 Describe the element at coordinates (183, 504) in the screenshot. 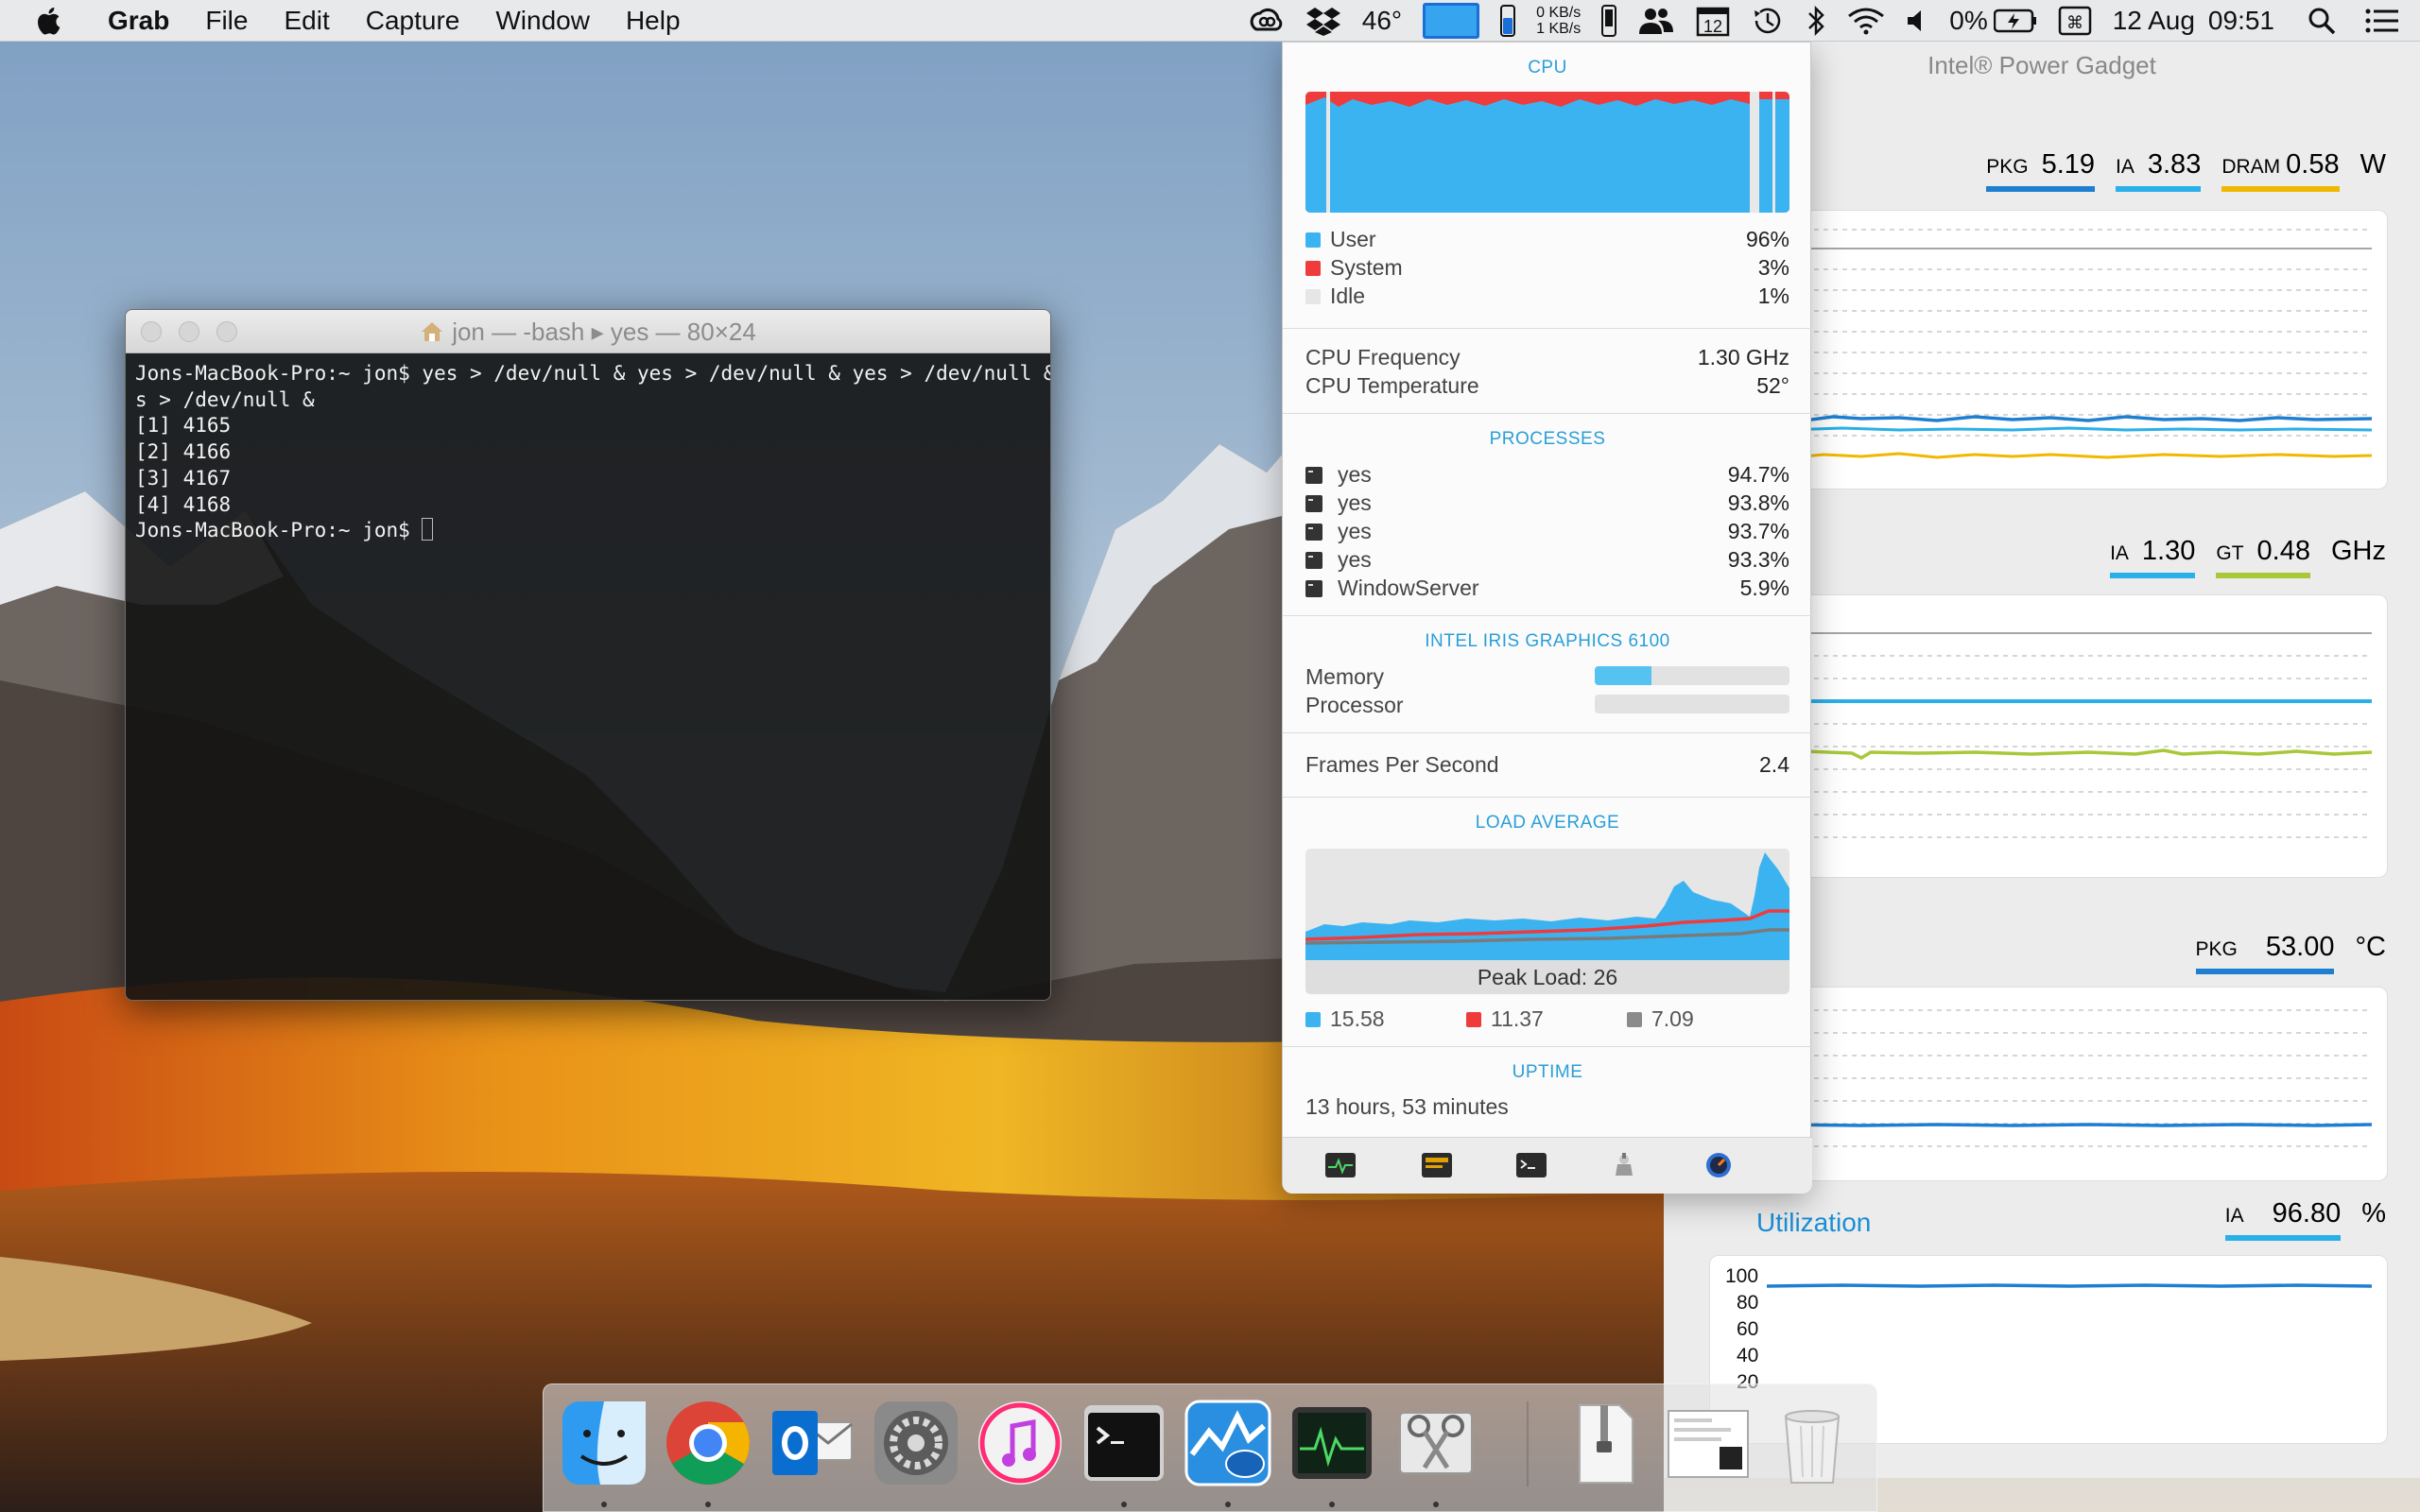

I see `terminal-line: [4] 4168` at that location.